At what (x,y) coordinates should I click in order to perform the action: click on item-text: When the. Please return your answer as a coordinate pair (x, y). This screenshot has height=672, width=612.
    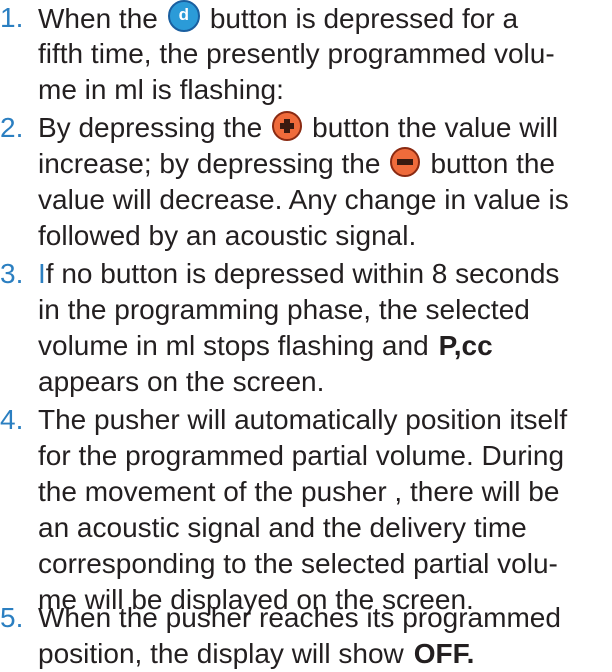
    Looking at the image, I should click on (98, 18).